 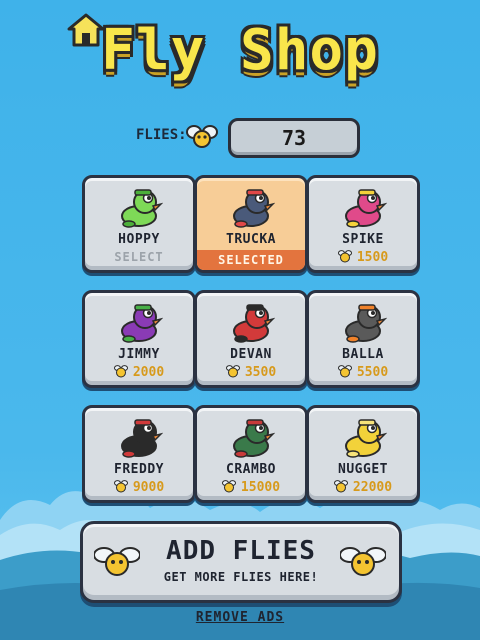 I want to click on character-card: JIMMY 2000, so click(x=139, y=339).